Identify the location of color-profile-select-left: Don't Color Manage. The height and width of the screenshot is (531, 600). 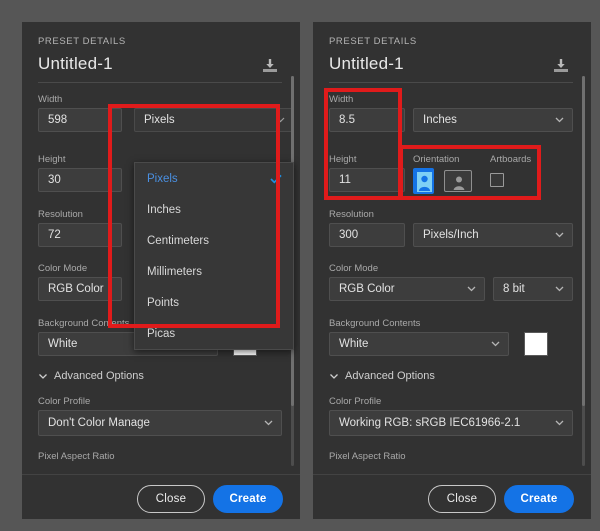
(160, 423).